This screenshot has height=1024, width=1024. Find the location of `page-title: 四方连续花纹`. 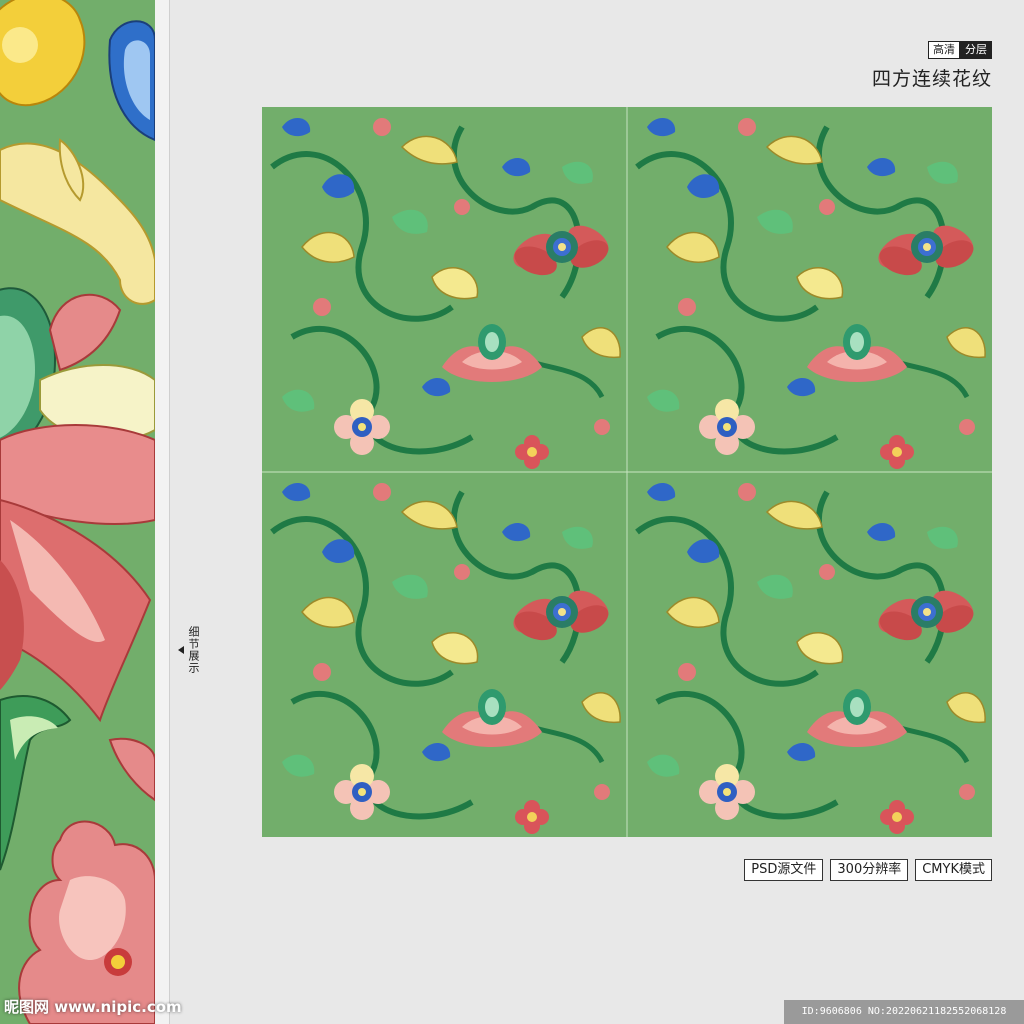

page-title: 四方连续花纹 is located at coordinates (931, 79).